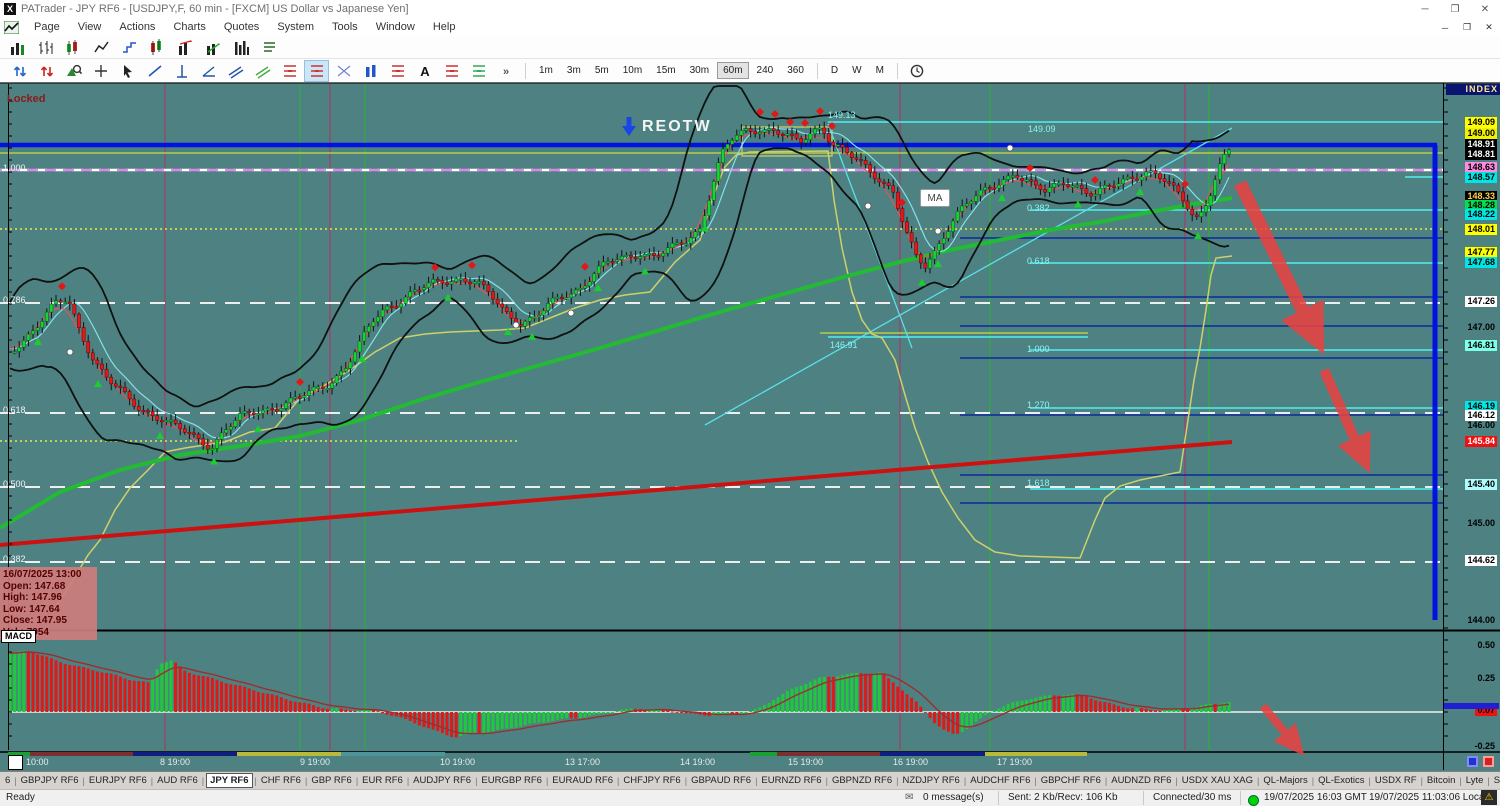  What do you see at coordinates (1000, 780) in the screenshot?
I see `tab-audchf-rf6: AUDCHF RF6` at bounding box center [1000, 780].